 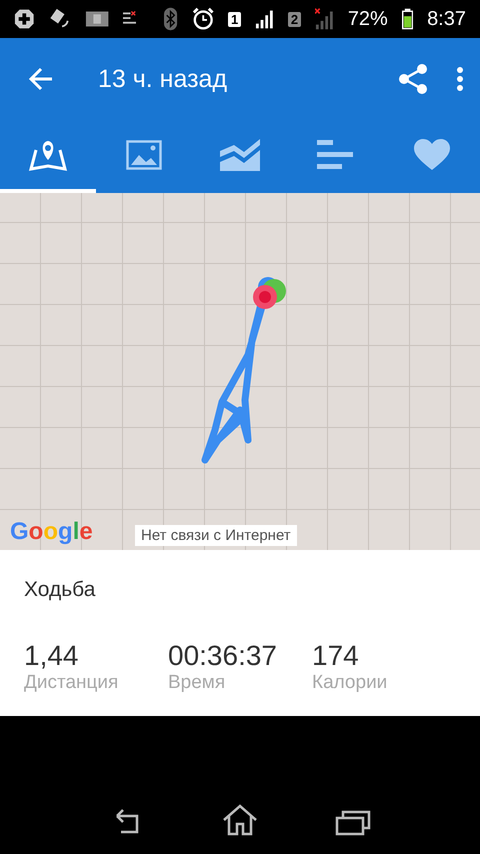 What do you see at coordinates (60, 590) in the screenshot?
I see `activity-type: Ходьба` at bounding box center [60, 590].